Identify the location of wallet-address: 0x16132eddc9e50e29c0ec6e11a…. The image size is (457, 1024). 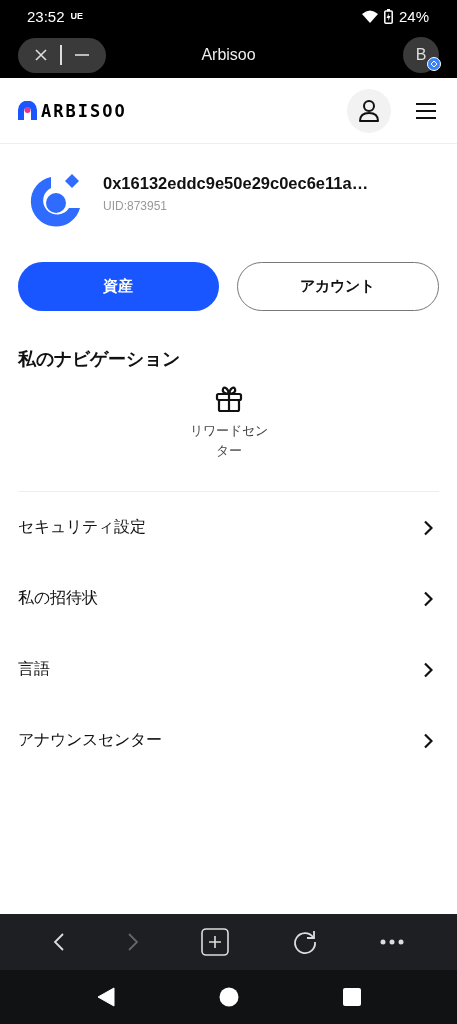
(236, 183).